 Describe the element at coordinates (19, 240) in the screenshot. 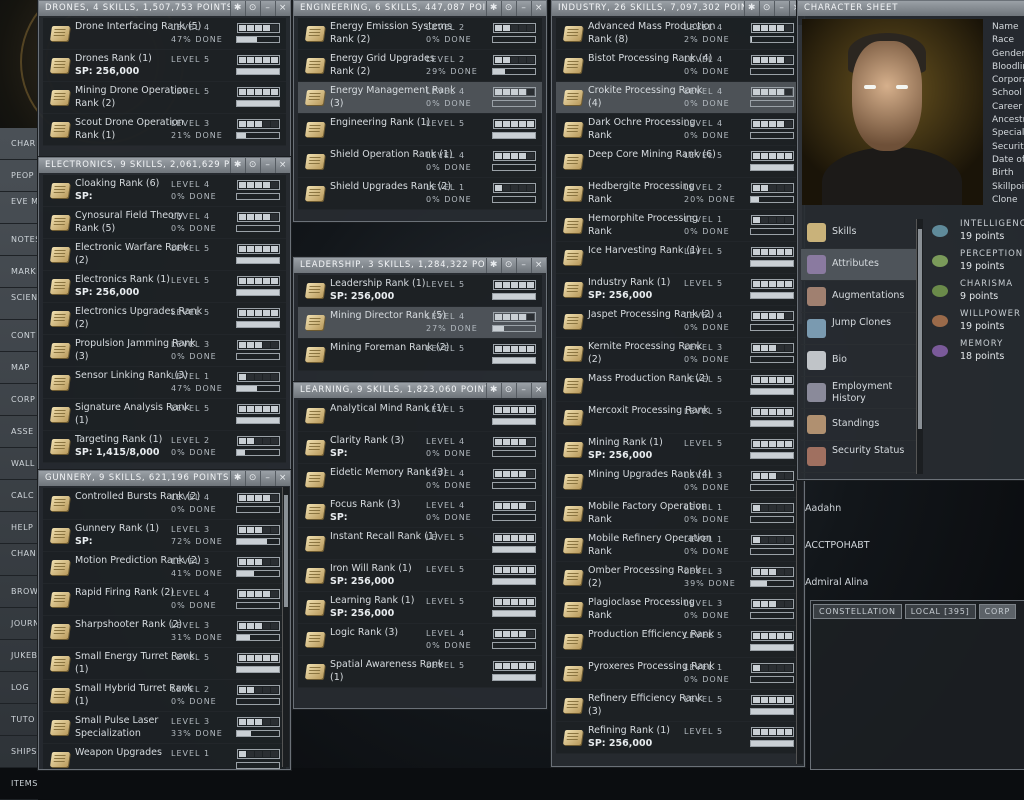

I see `neocom-item: Notes` at that location.